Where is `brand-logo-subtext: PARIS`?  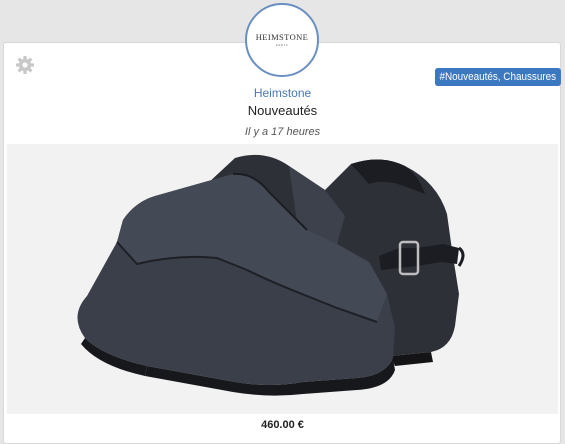 brand-logo-subtext: PARIS is located at coordinates (282, 44).